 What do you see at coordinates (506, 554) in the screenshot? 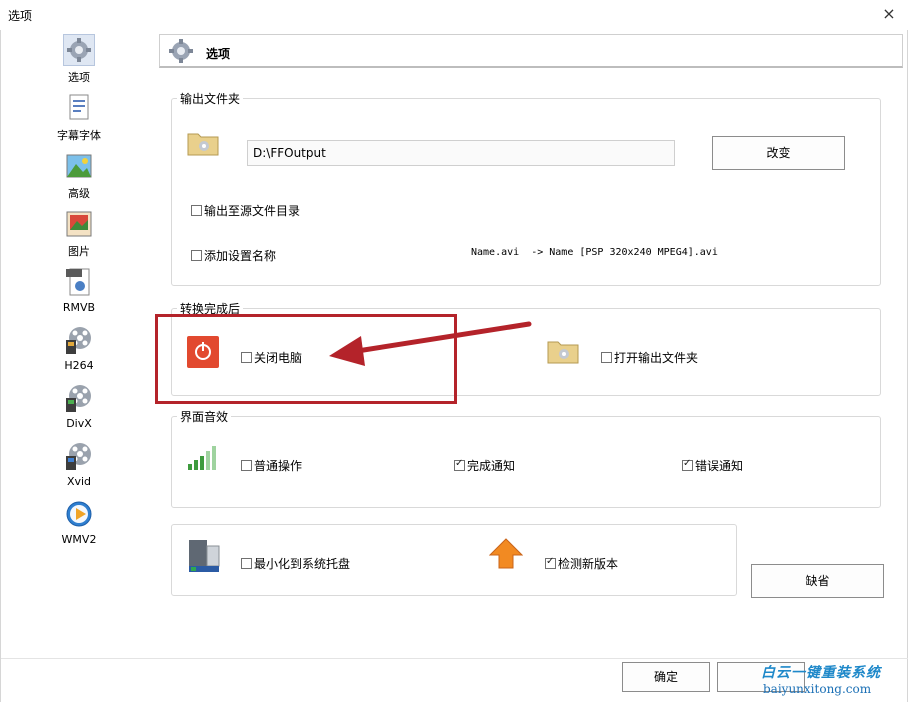
I see `update-arrow-icon` at bounding box center [506, 554].